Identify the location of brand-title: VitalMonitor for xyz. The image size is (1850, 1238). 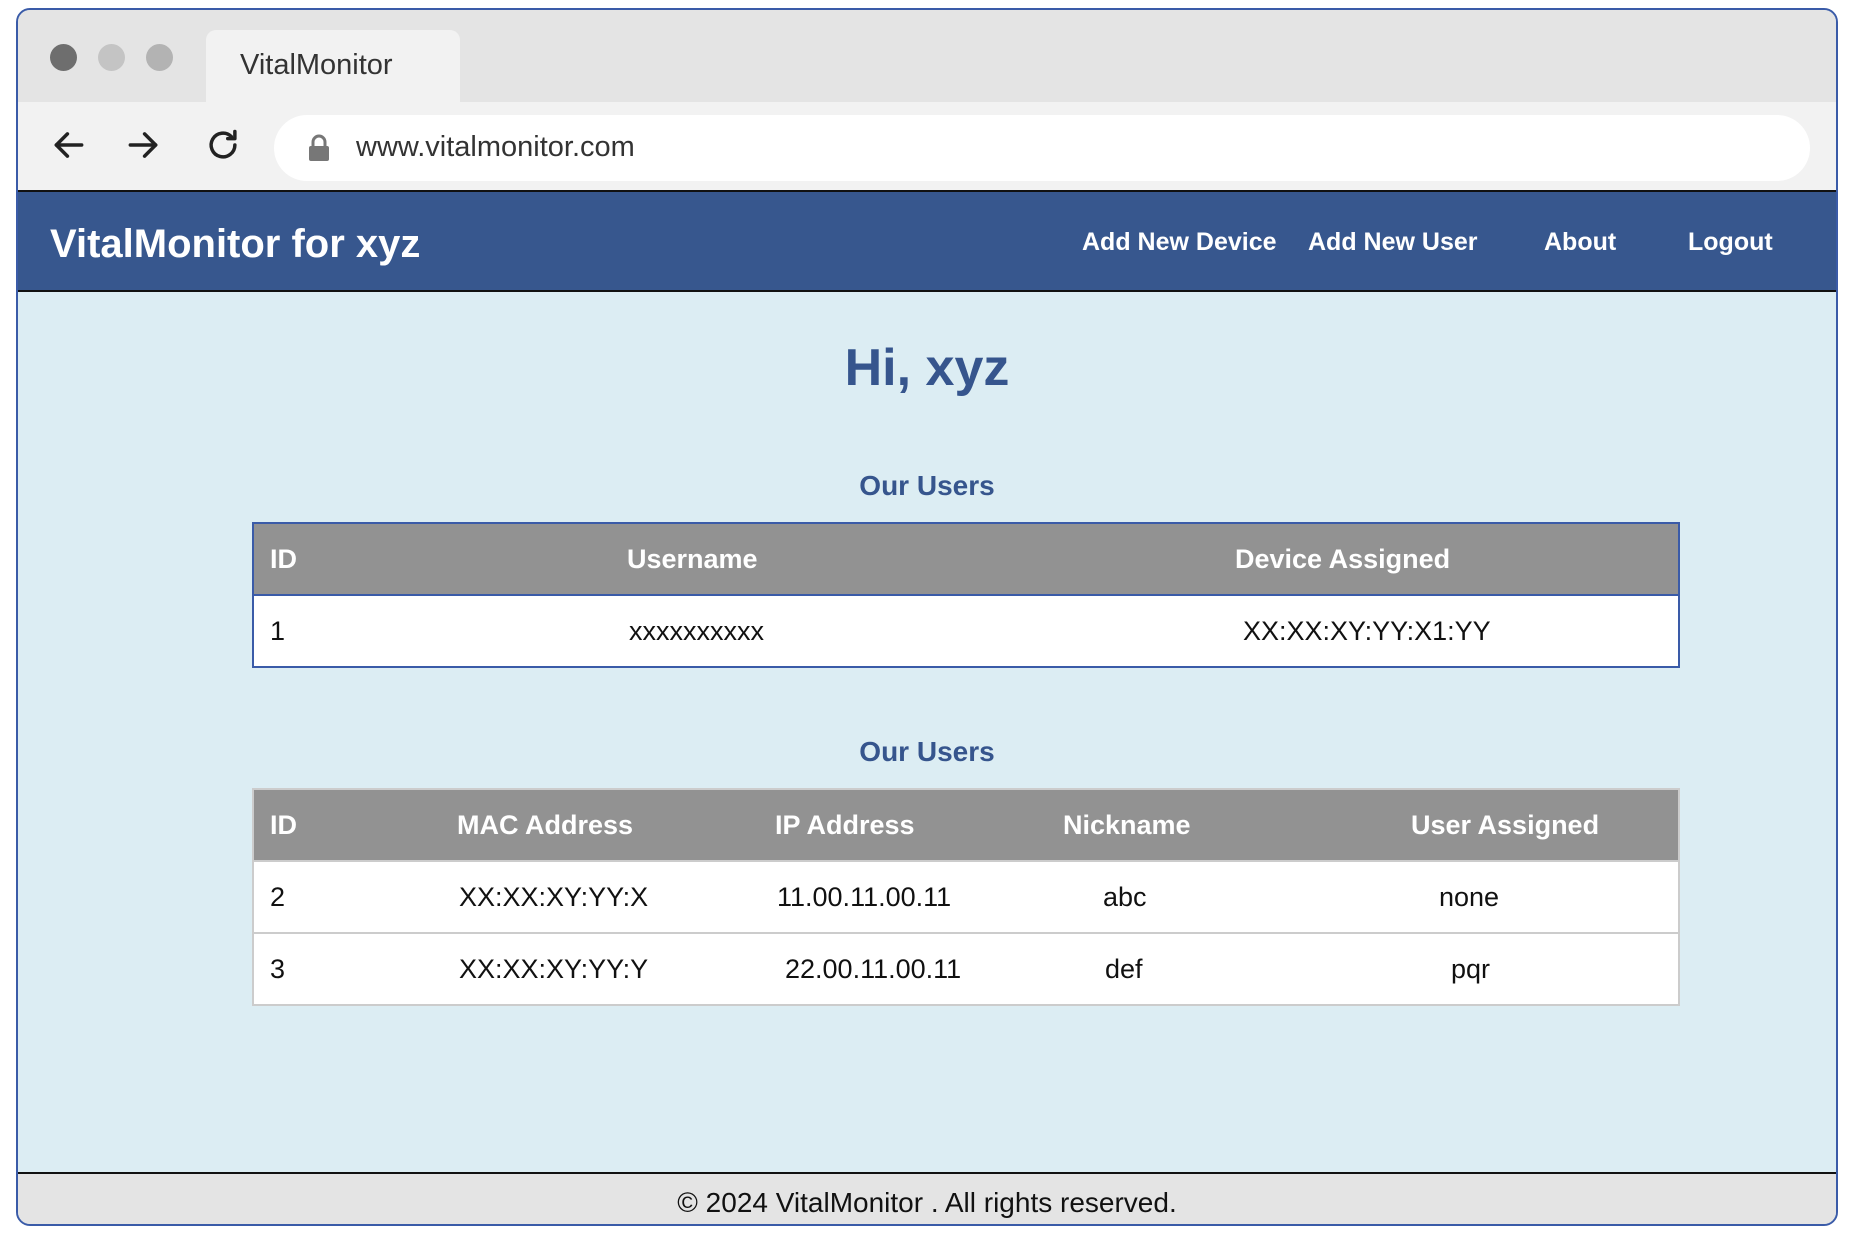
(235, 244).